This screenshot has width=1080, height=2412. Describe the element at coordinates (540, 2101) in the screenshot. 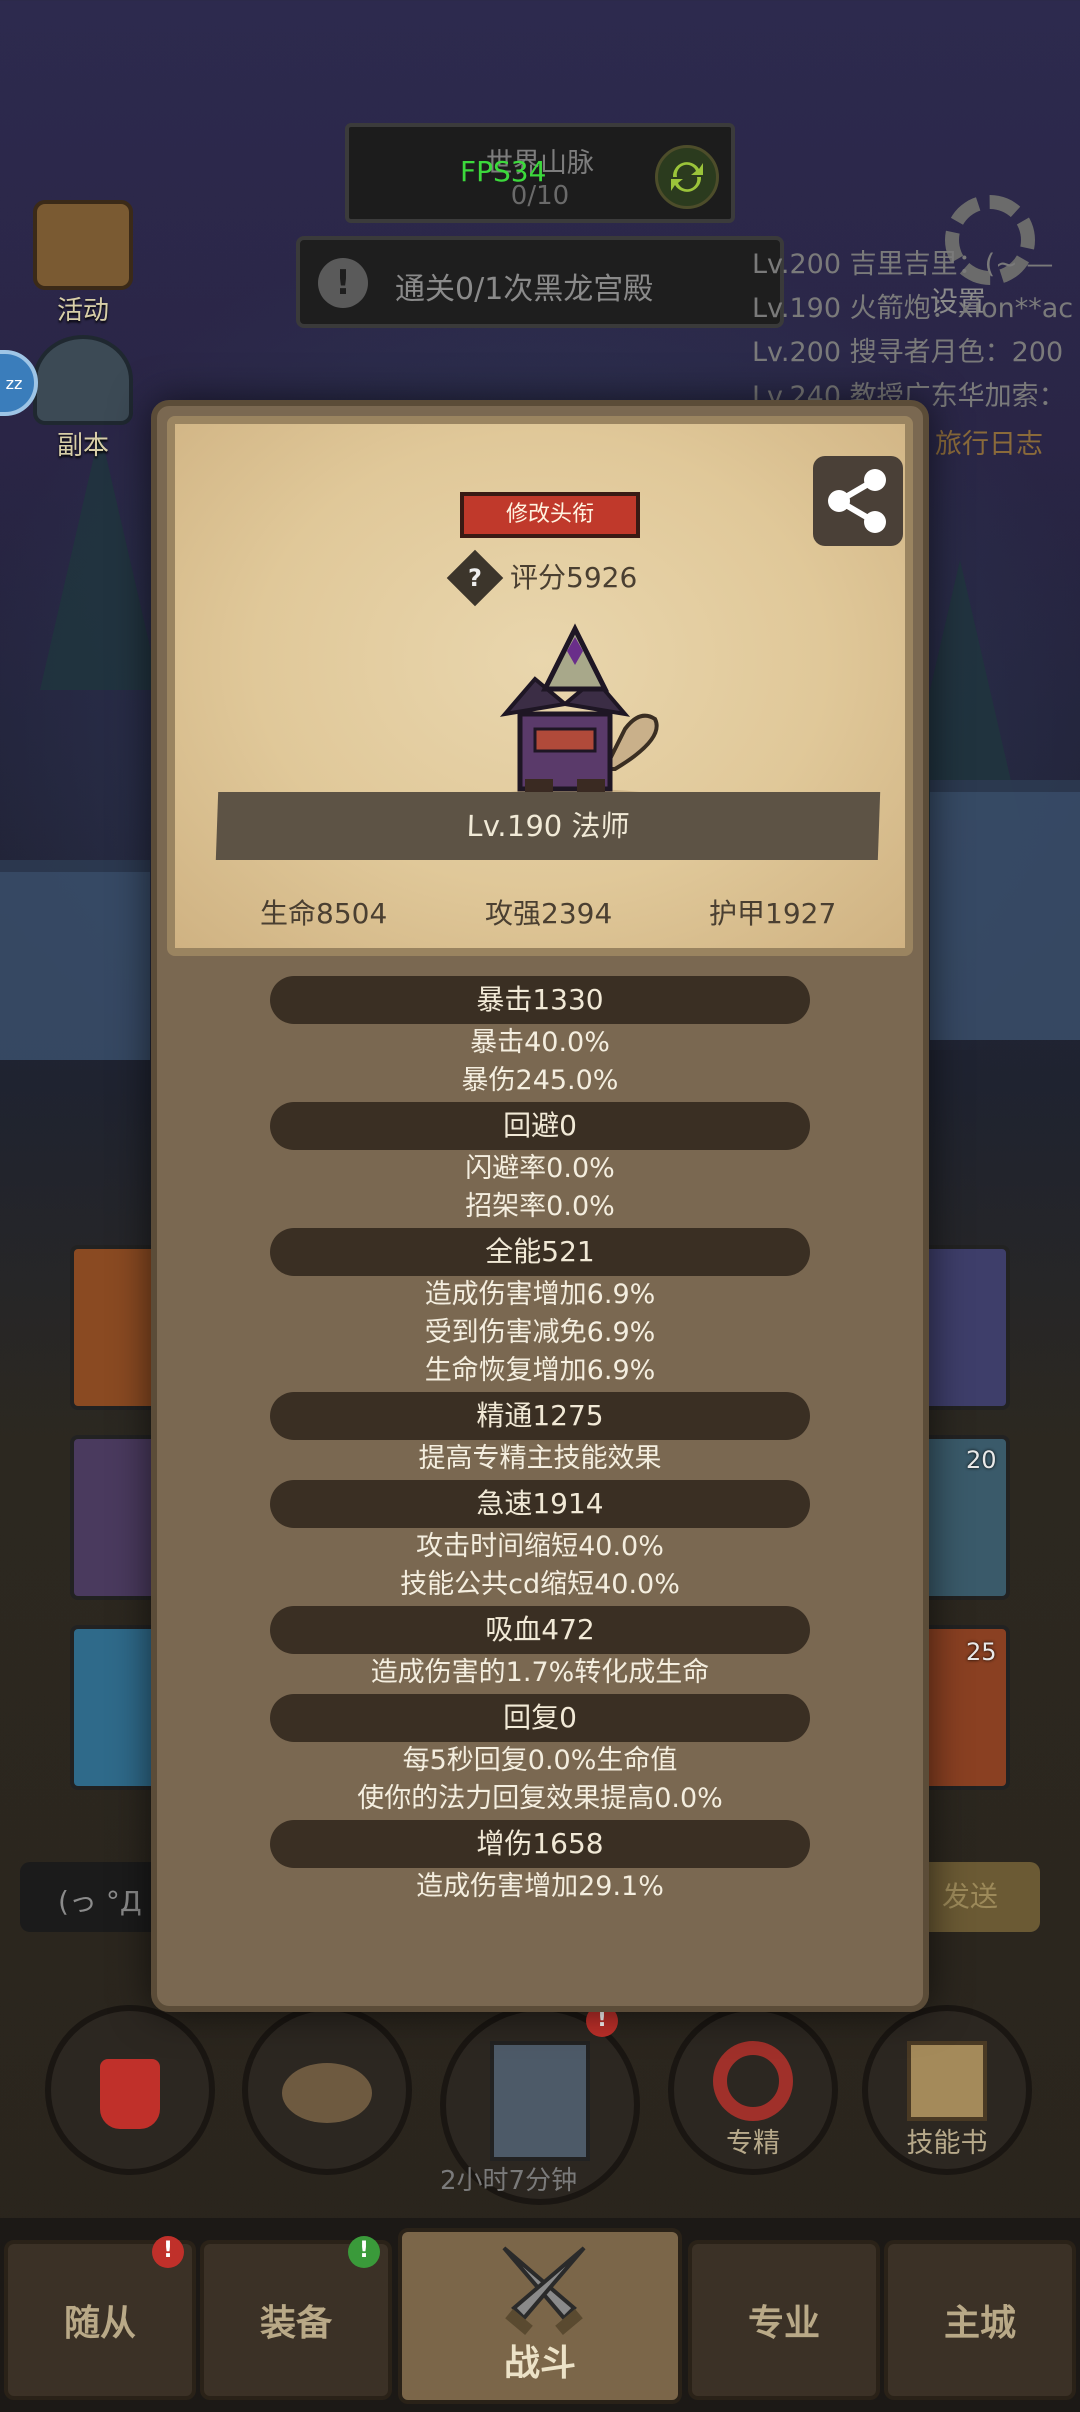

I see `chest-icon` at that location.